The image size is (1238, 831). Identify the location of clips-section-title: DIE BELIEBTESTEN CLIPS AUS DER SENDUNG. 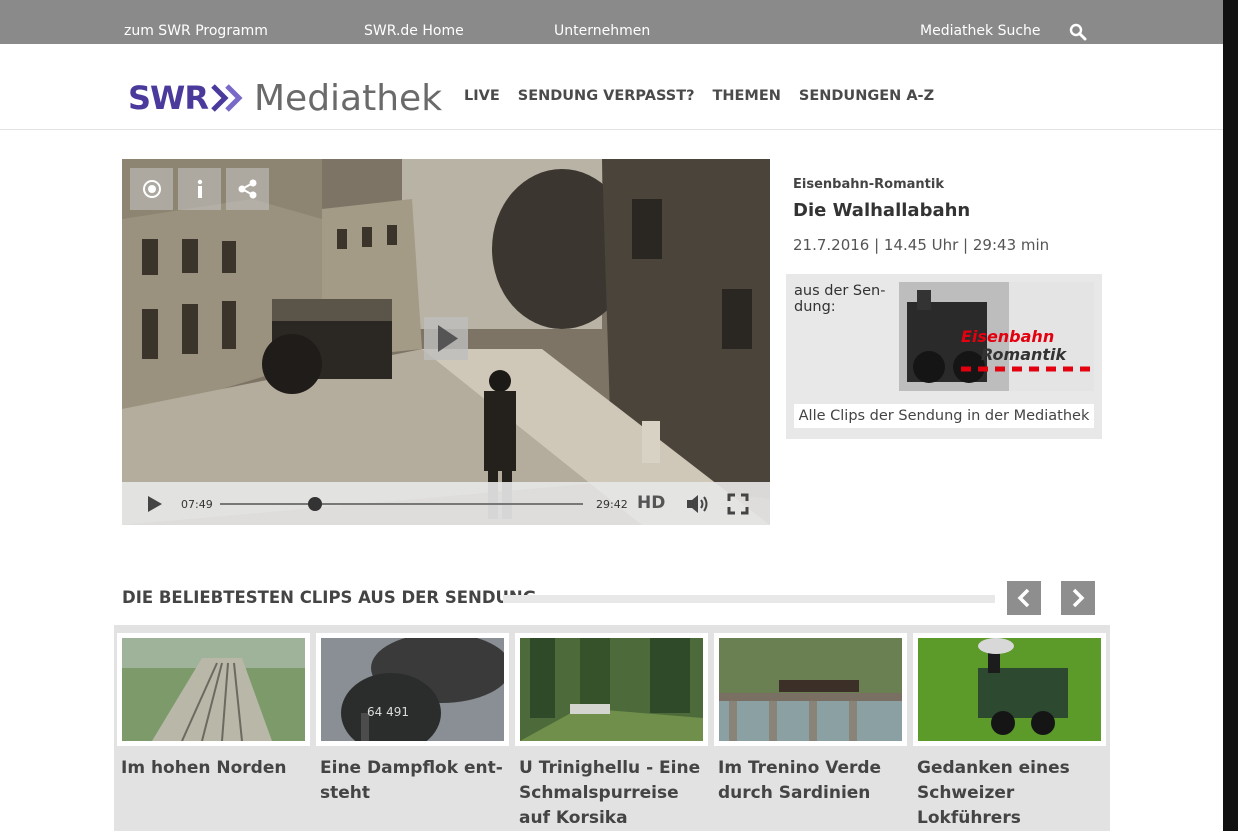
(329, 597).